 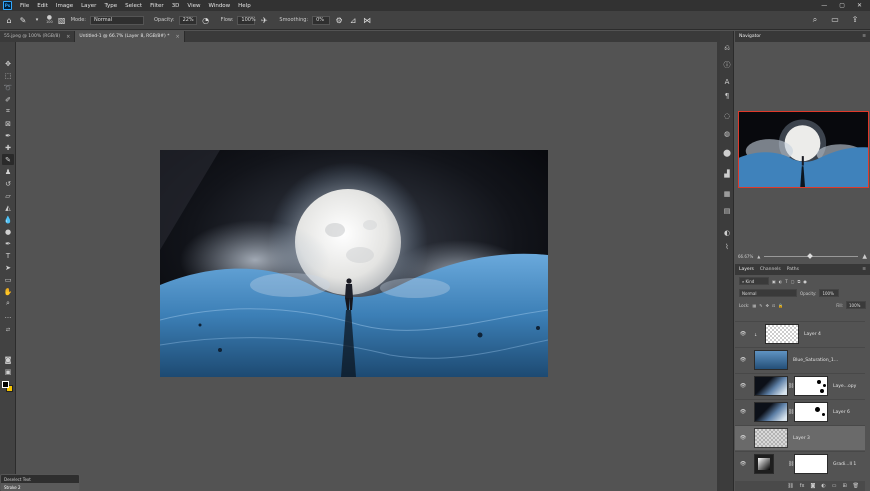 I want to click on foreground-color-swatch, so click(x=5, y=384).